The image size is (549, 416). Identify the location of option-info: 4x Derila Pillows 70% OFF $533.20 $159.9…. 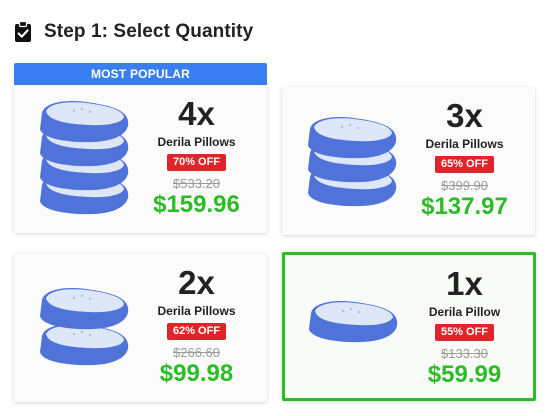
(196, 151).